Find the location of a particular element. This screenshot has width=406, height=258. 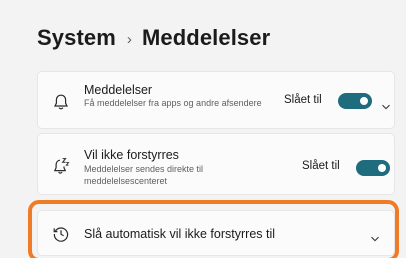

notifications-toggle is located at coordinates (355, 101).